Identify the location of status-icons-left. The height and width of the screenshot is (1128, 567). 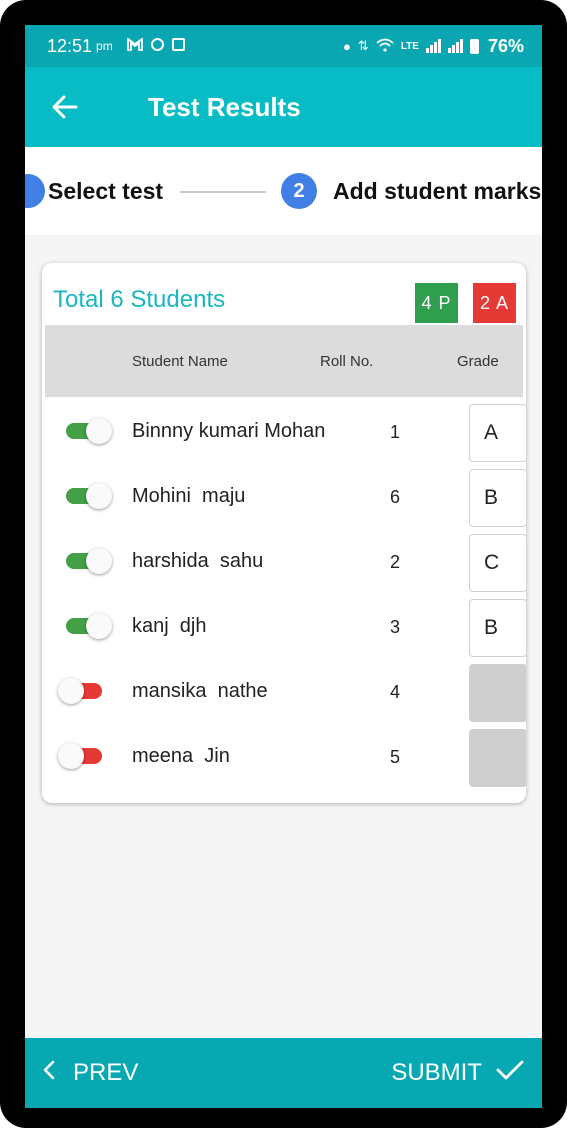
(155, 45).